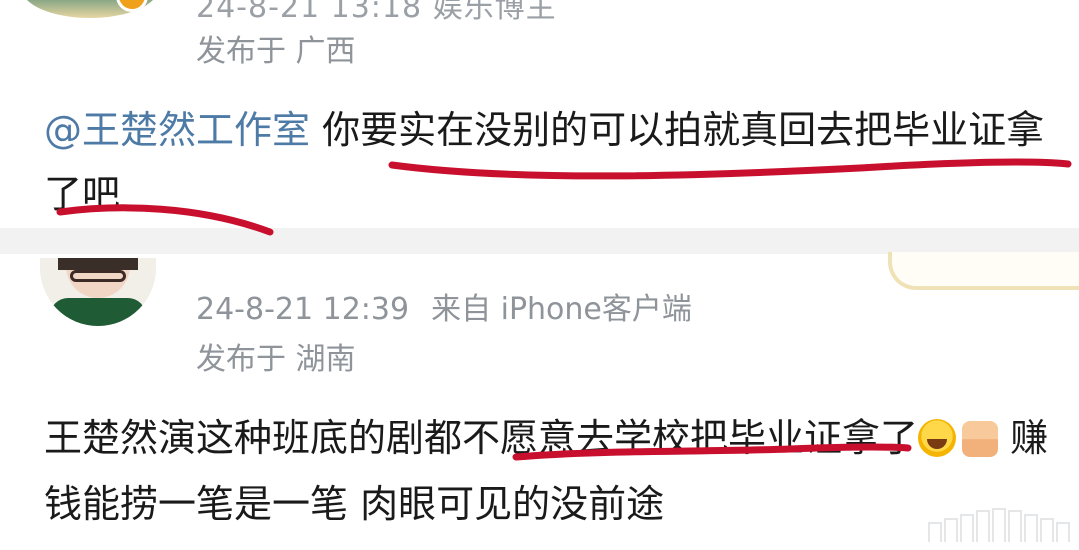  Describe the element at coordinates (937, 438) in the screenshot. I see `laughing-crying-emoji` at that location.